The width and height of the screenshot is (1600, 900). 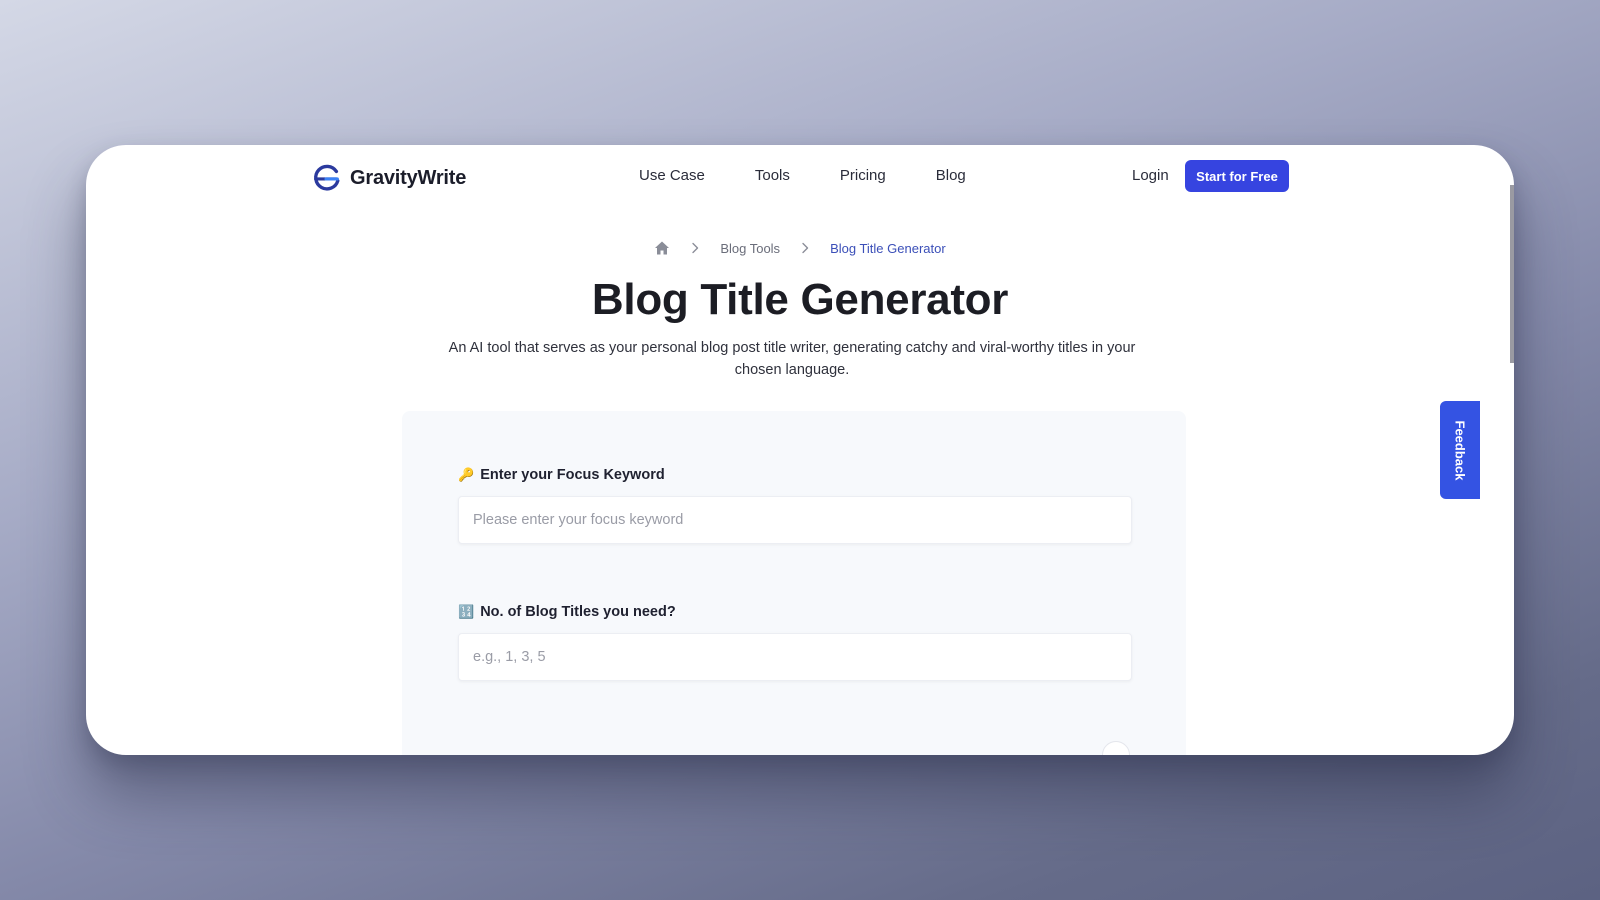 I want to click on key-icon: 🔑, so click(x=466, y=474).